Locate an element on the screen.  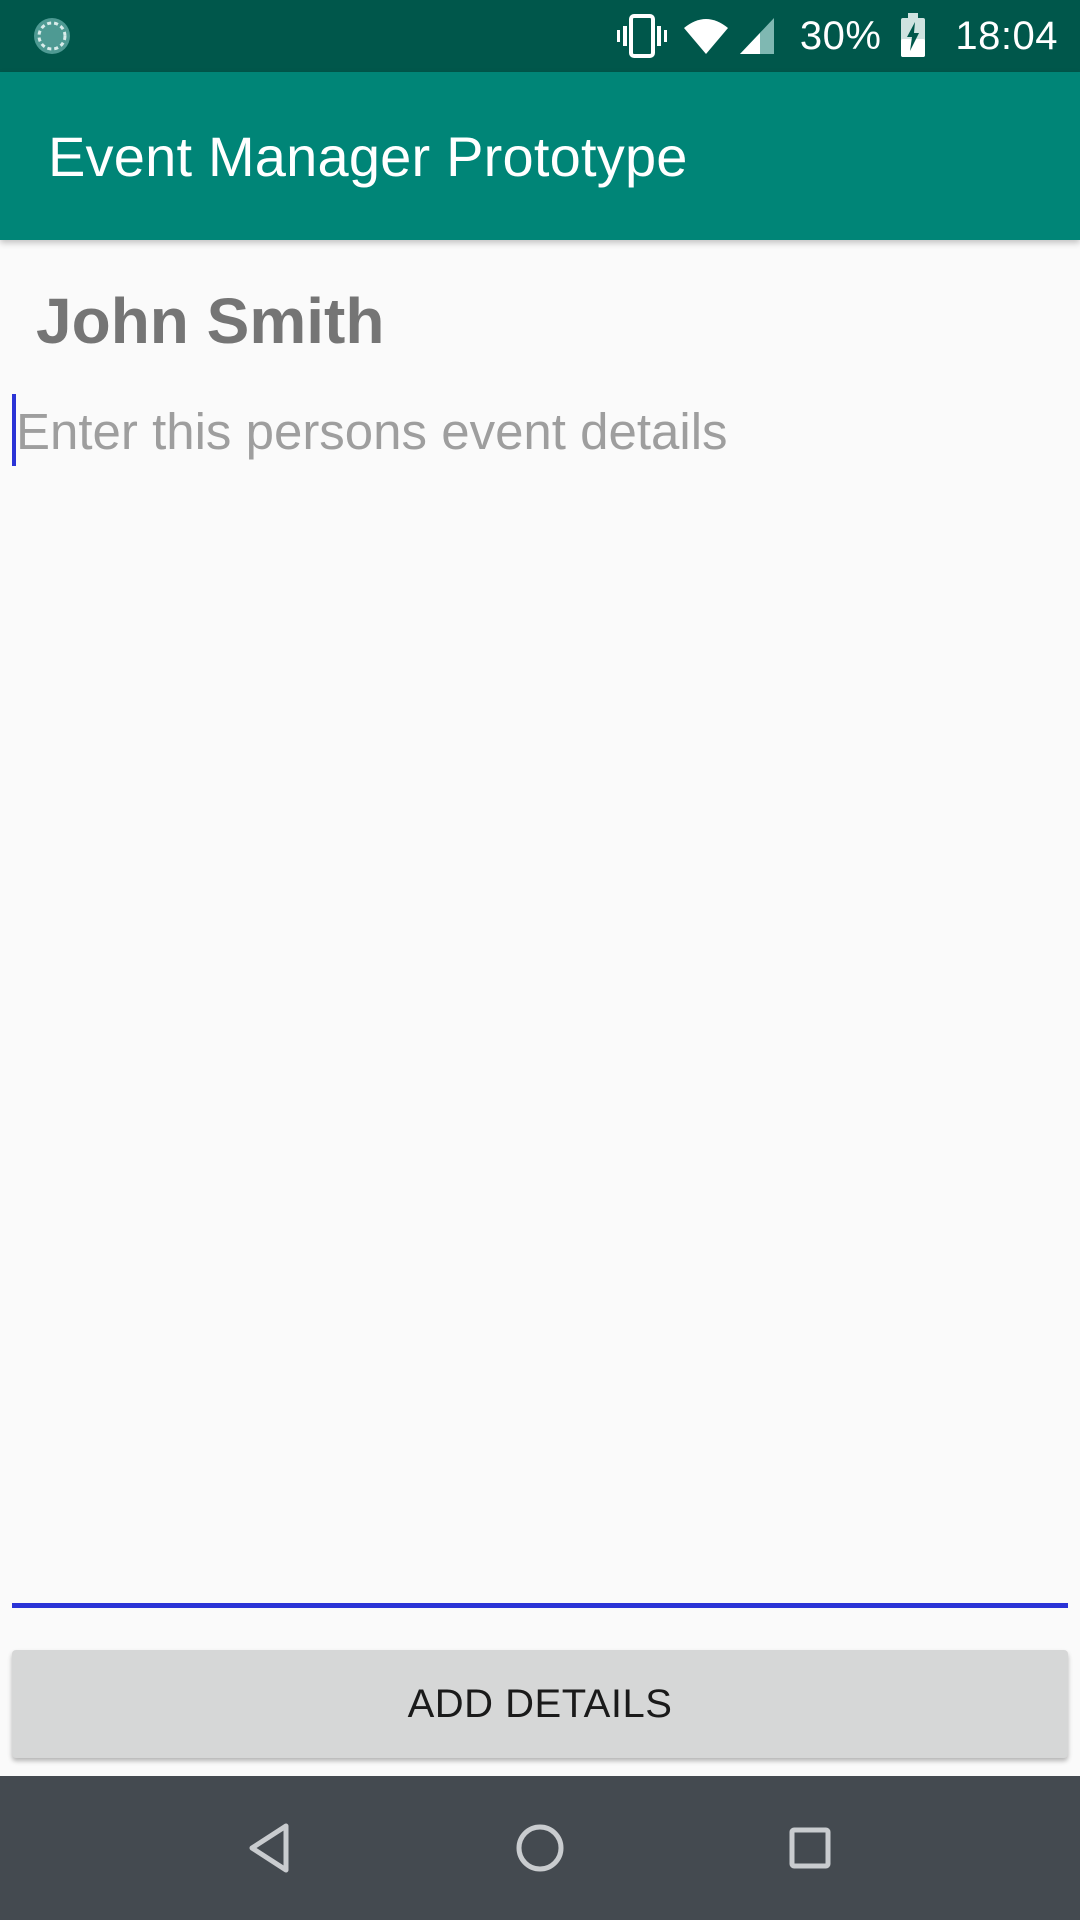
vibrate-icon is located at coordinates (642, 36).